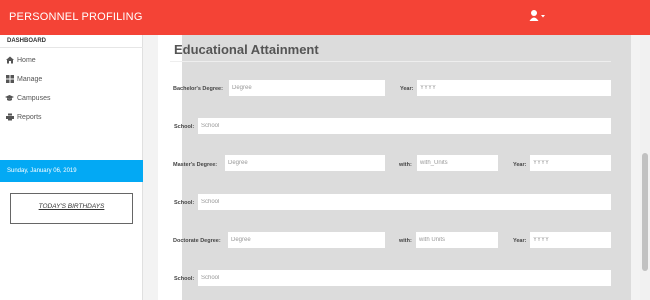  Describe the element at coordinates (570, 240) in the screenshot. I see `doctorate-year-input` at that location.